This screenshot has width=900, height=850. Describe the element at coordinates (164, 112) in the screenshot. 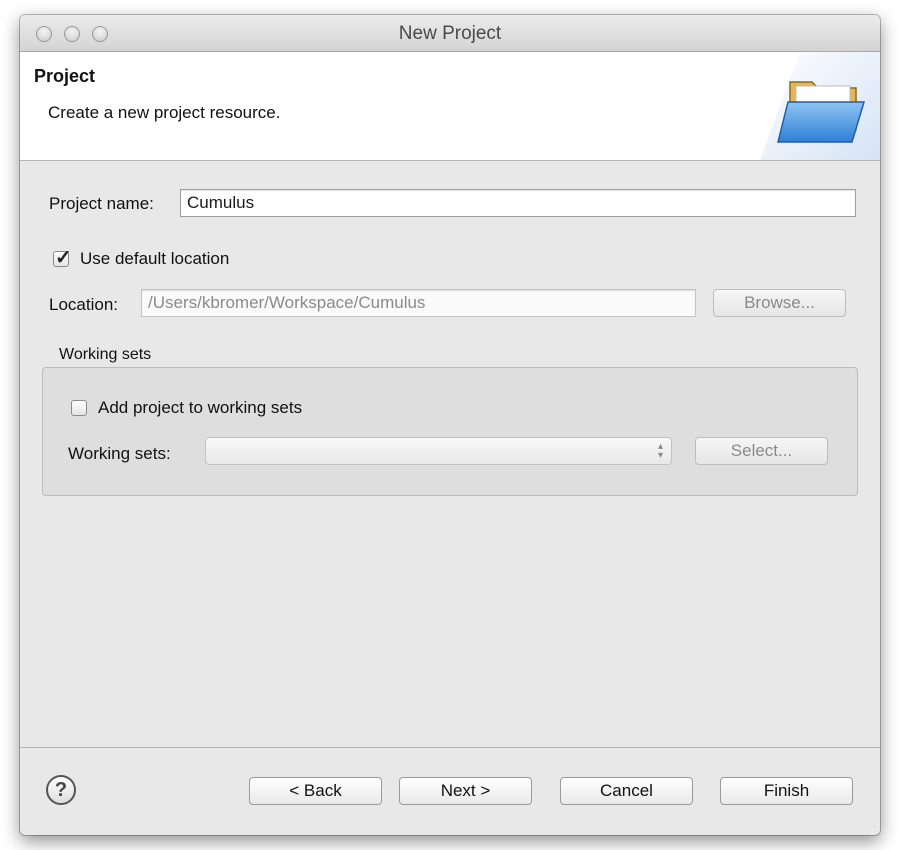

I see `page-description: Create a new project resource.` at that location.